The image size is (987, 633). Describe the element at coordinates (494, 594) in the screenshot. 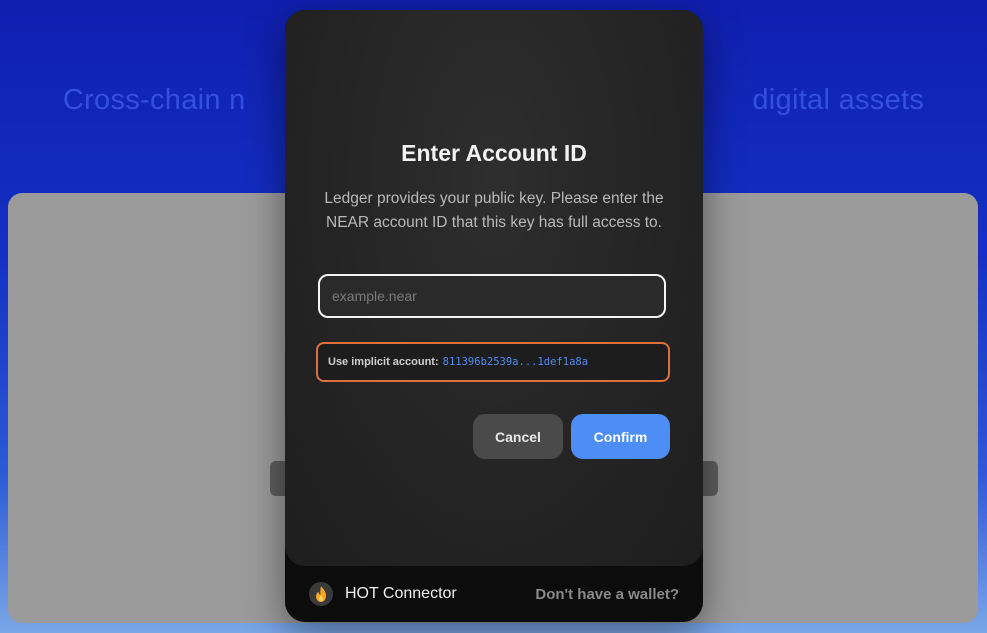

I see `modal-footer: HOT Connector Don't have a wallet?` at that location.